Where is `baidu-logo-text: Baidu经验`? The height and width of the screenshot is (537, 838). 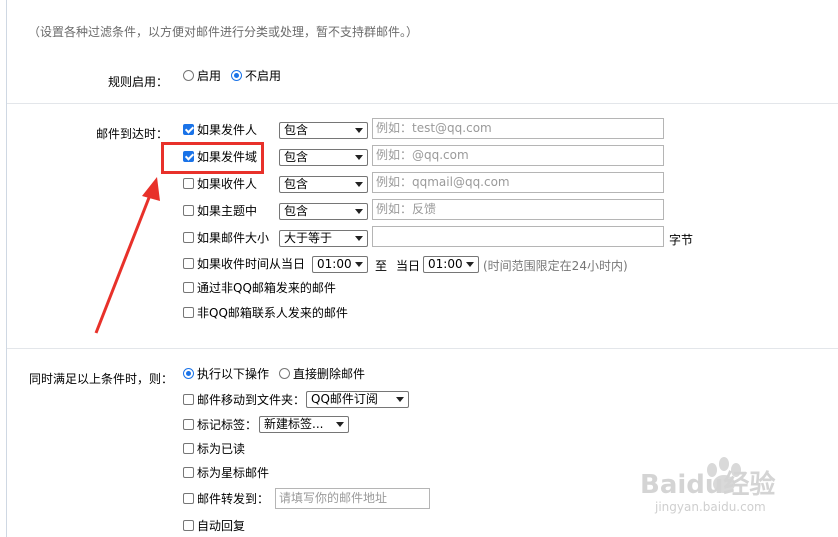
baidu-logo-text: Baidu经验 is located at coordinates (708, 485).